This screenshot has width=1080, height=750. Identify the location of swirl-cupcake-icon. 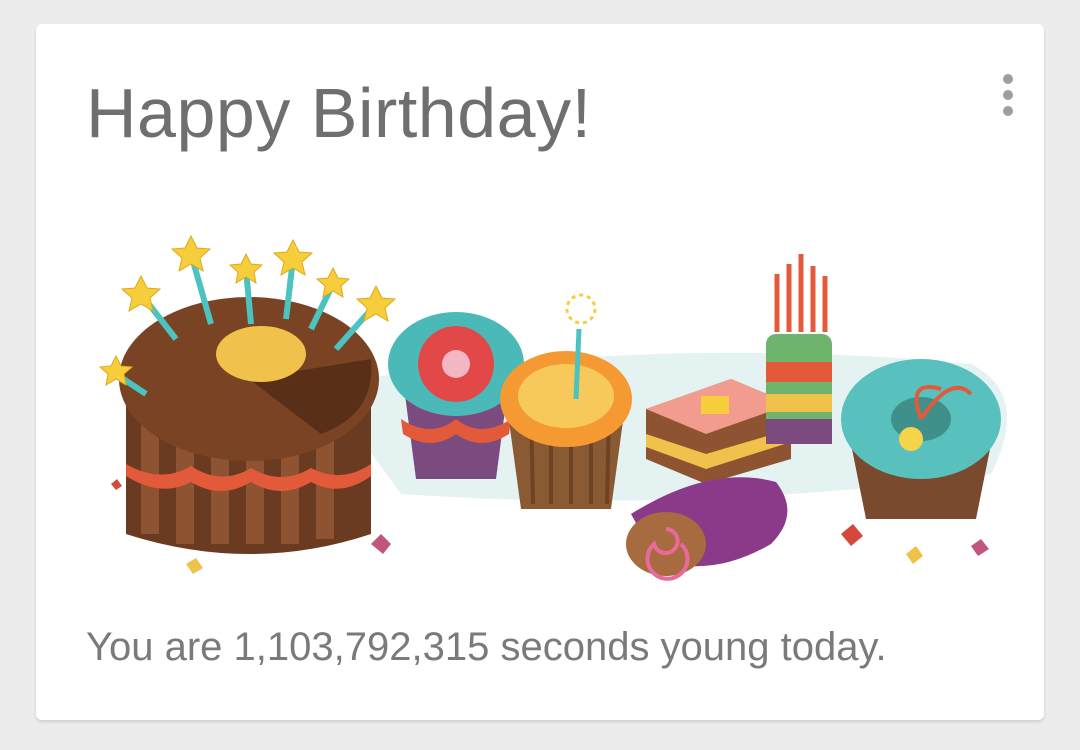
(566, 401).